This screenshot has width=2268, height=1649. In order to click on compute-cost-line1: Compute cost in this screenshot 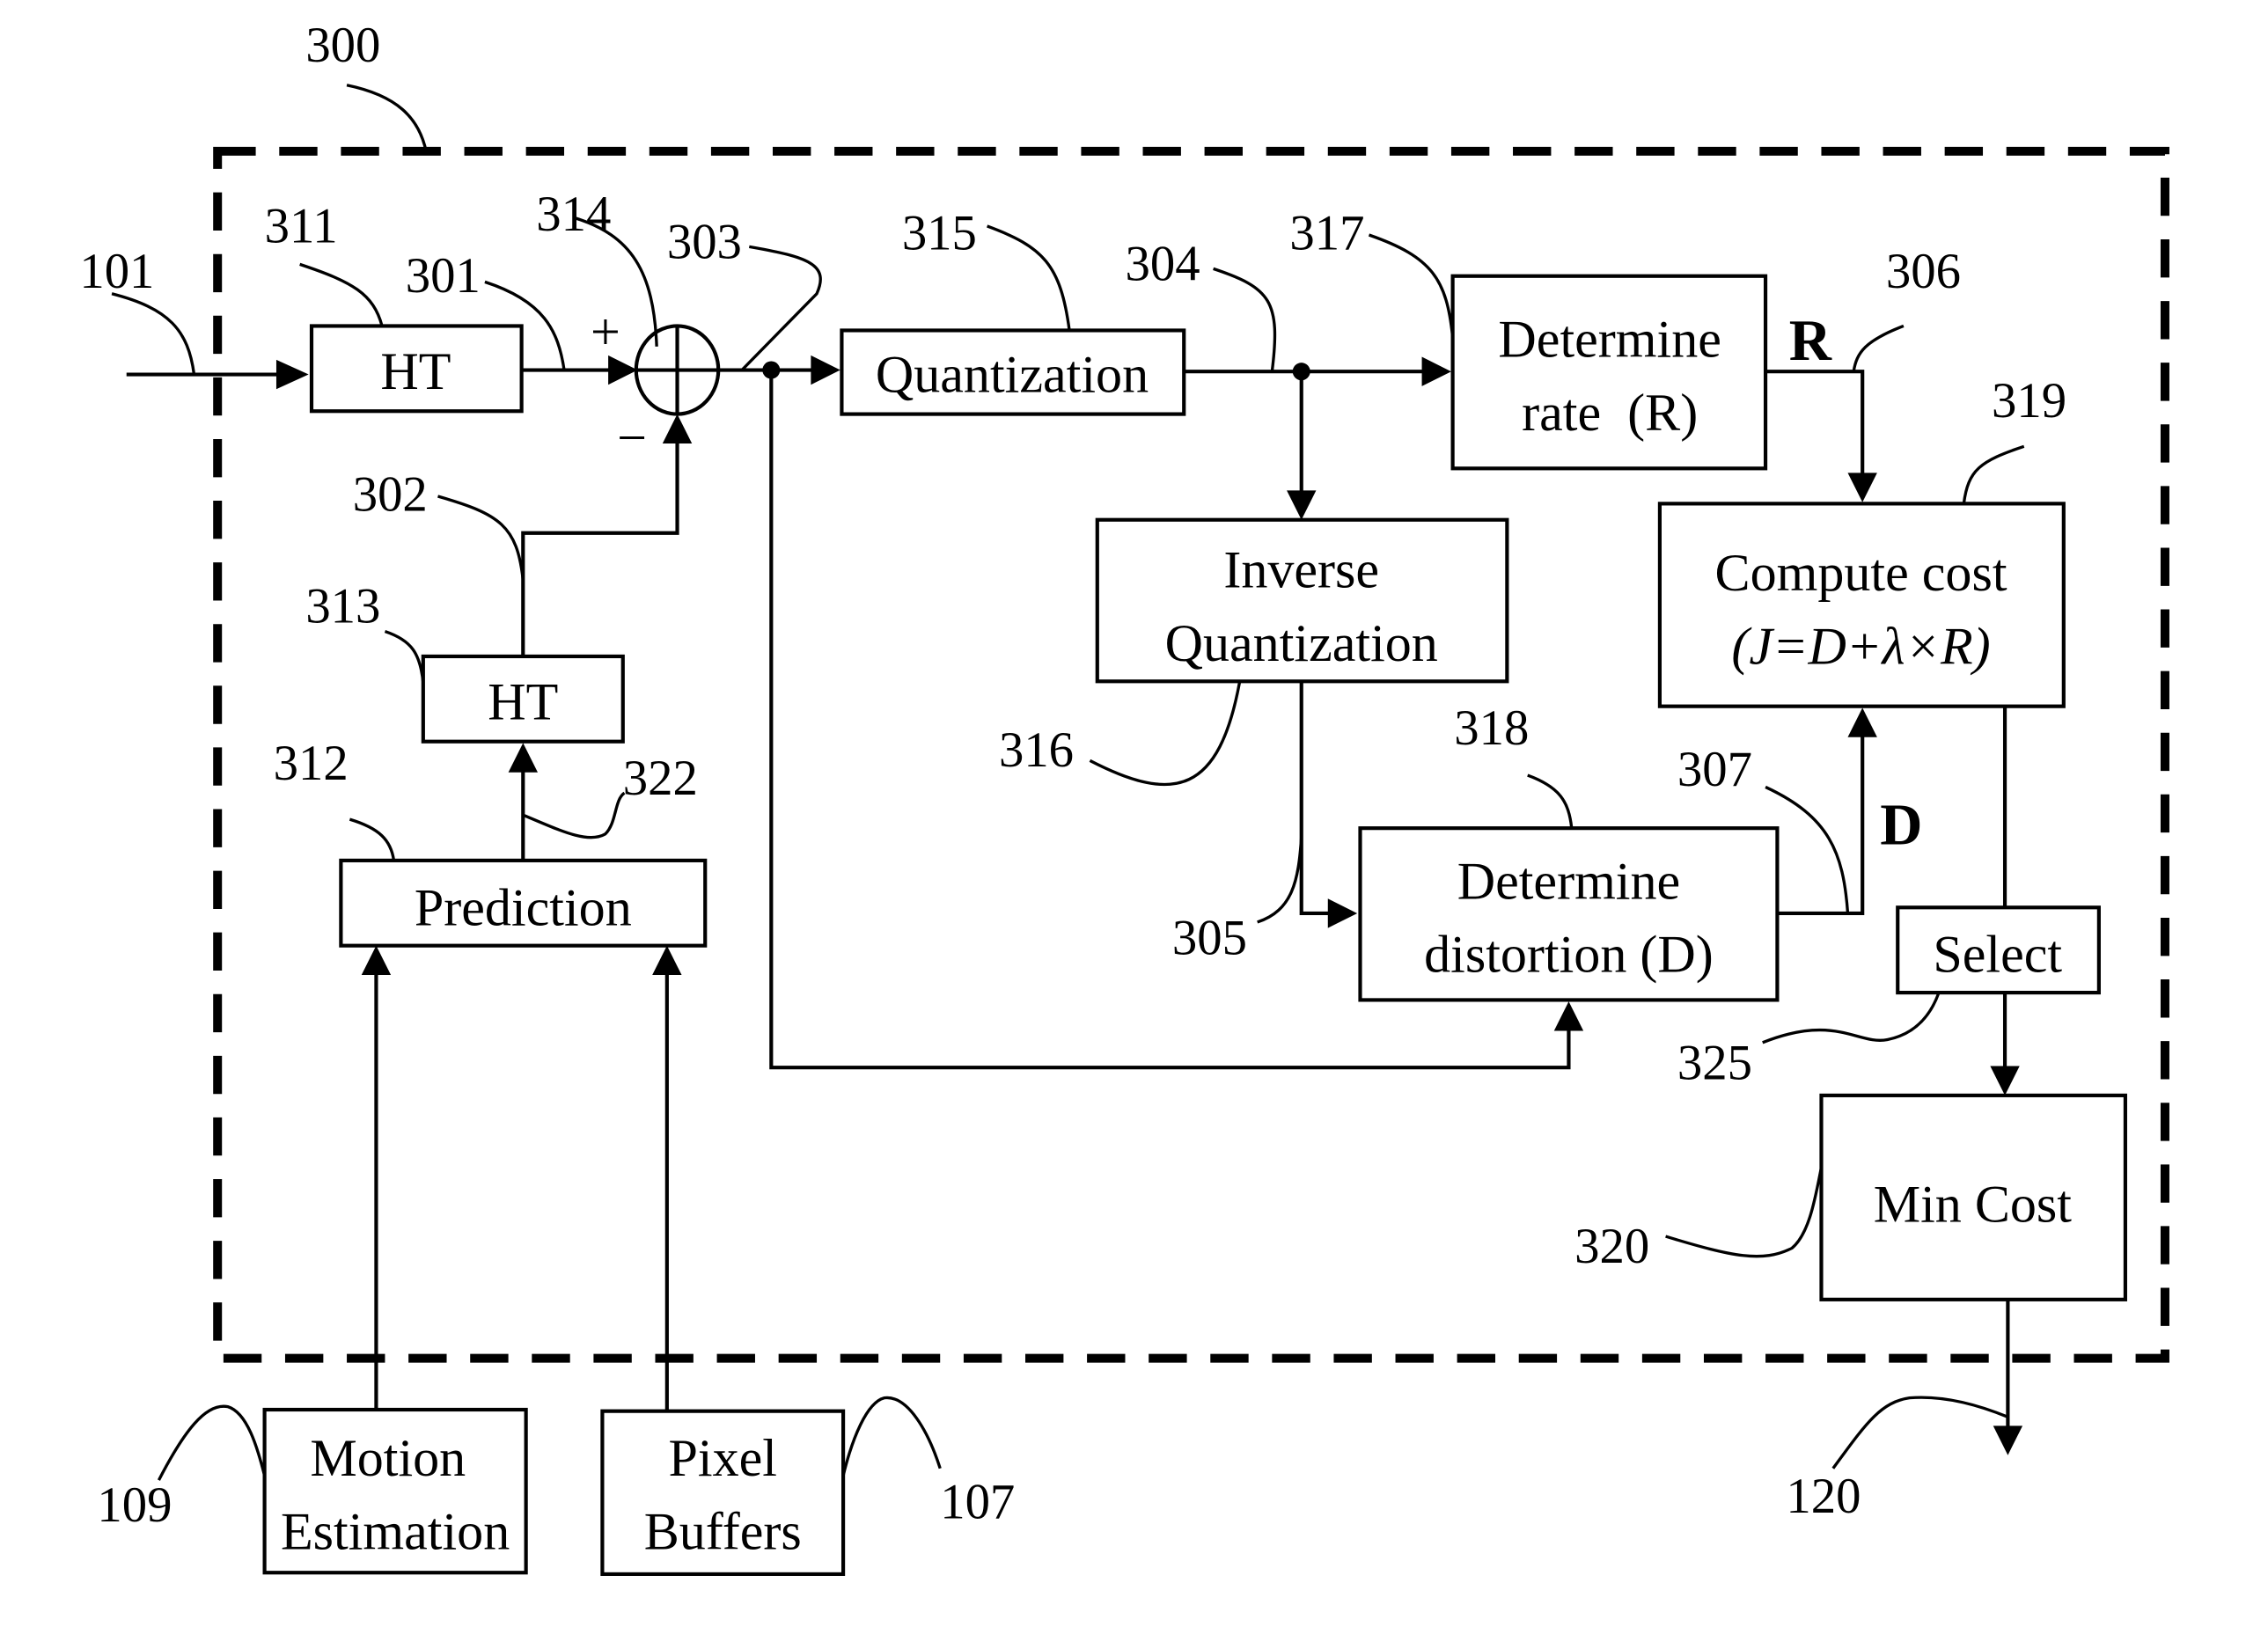, I will do `click(1861, 572)`.